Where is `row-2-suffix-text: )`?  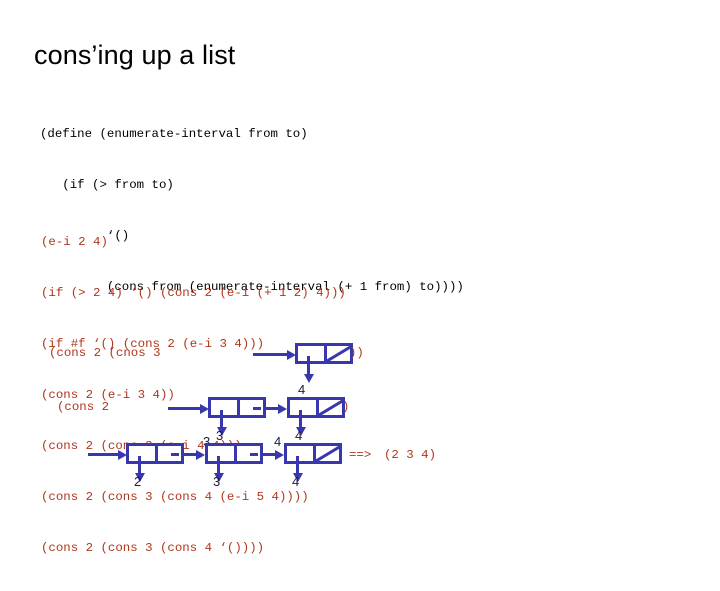 row-2-suffix-text: ) is located at coordinates (346, 407).